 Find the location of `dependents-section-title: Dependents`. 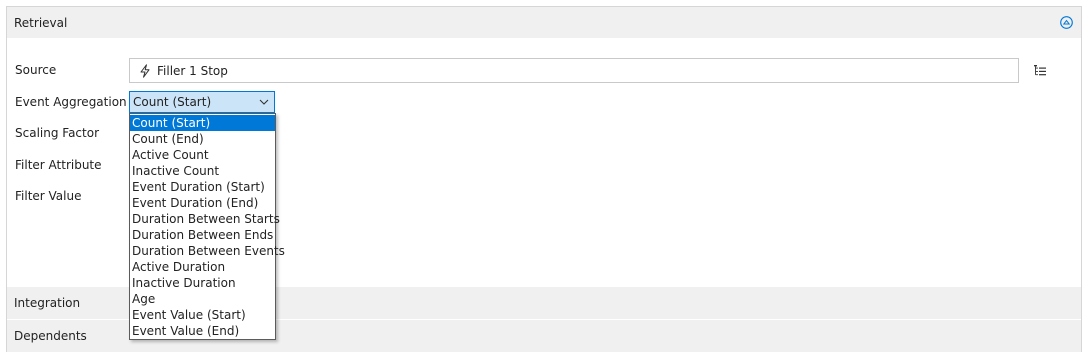

dependents-section-title: Dependents is located at coordinates (50, 336).